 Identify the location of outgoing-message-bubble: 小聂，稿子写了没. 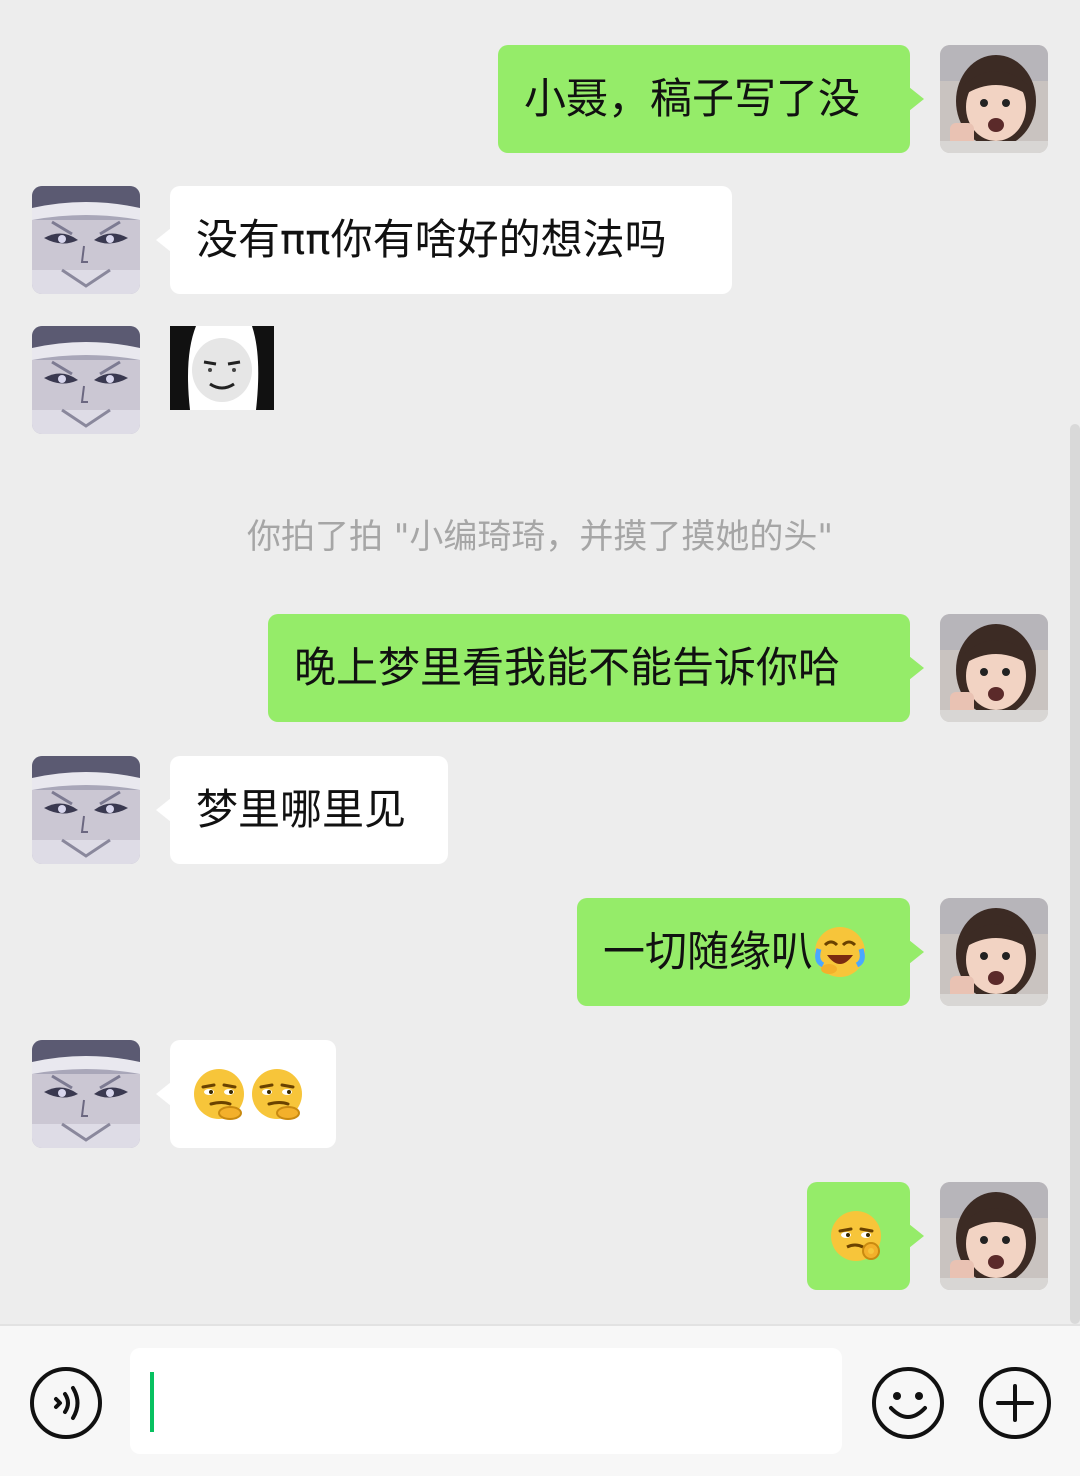
(711, 99).